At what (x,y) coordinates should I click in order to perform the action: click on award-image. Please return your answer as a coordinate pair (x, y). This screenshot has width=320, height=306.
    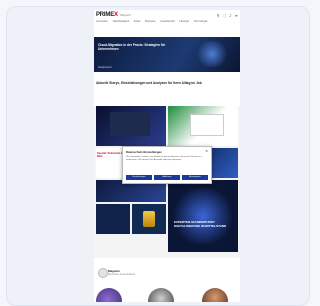
    Looking at the image, I should click on (149, 219).